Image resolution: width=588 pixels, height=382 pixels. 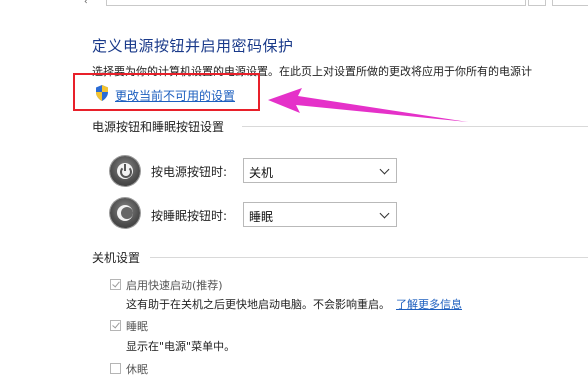 What do you see at coordinates (429, 304) in the screenshot?
I see `learn-more-link: 了解更多信息` at bounding box center [429, 304].